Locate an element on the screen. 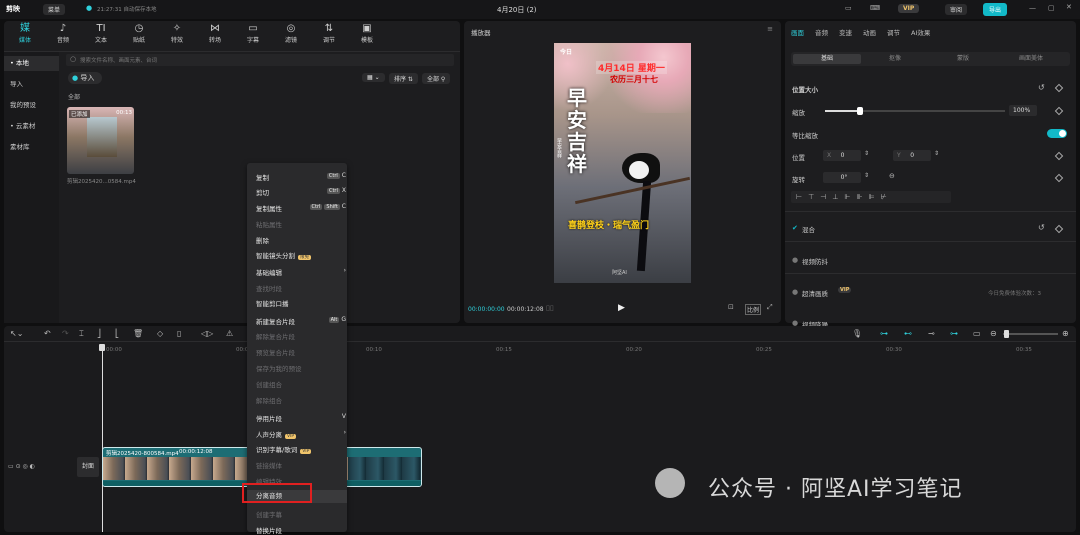  split-icon: ⌶ is located at coordinates (81, 334).